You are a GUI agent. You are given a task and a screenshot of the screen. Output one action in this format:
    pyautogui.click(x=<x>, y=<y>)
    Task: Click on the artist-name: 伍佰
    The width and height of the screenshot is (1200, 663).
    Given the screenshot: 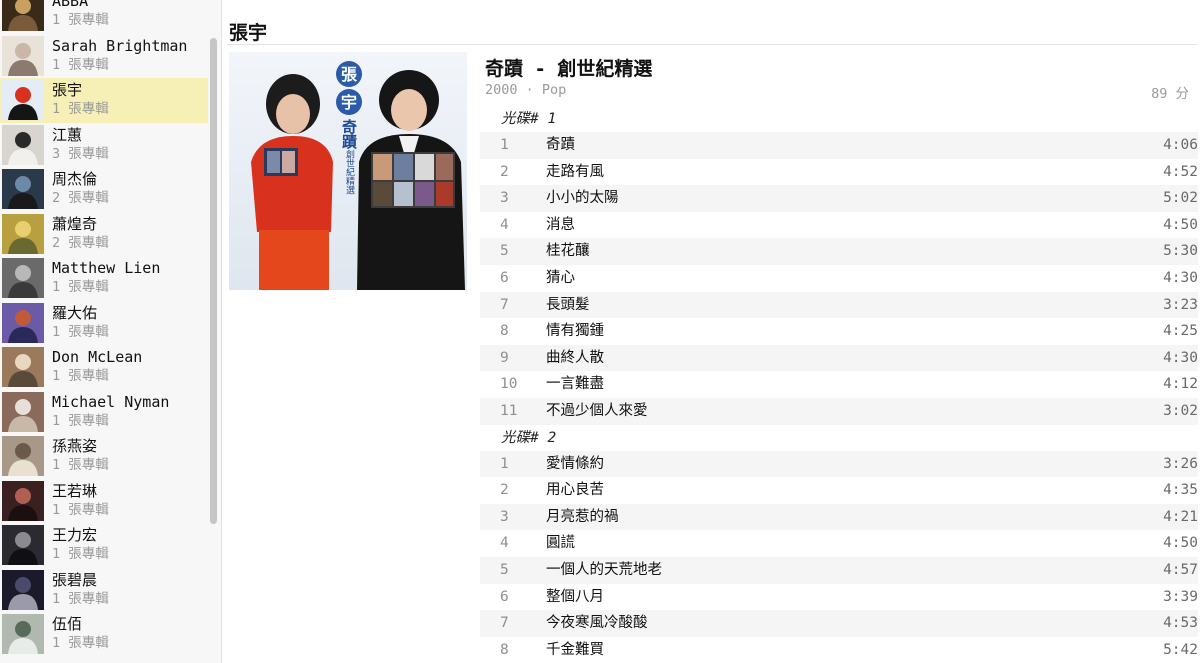 What is the action you would take?
    pyautogui.click(x=67, y=624)
    